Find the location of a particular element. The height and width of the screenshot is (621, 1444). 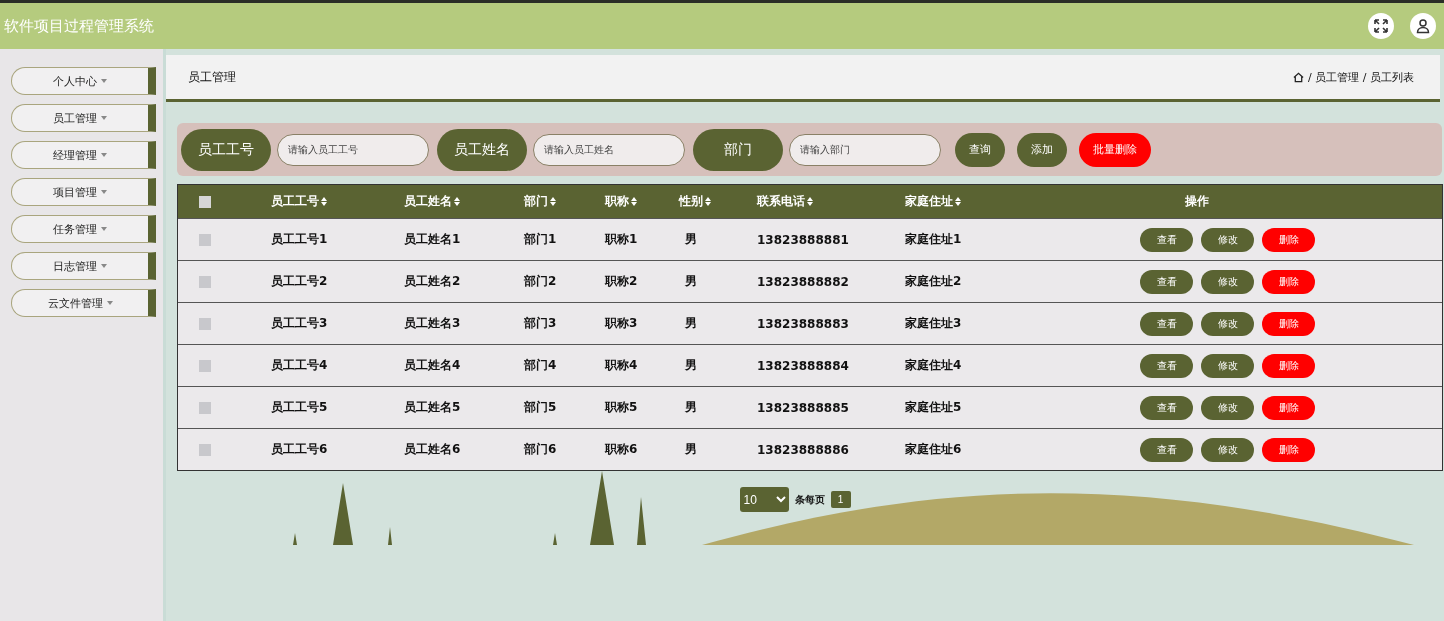

table-cell: 家庭住址1 is located at coordinates (933, 239).